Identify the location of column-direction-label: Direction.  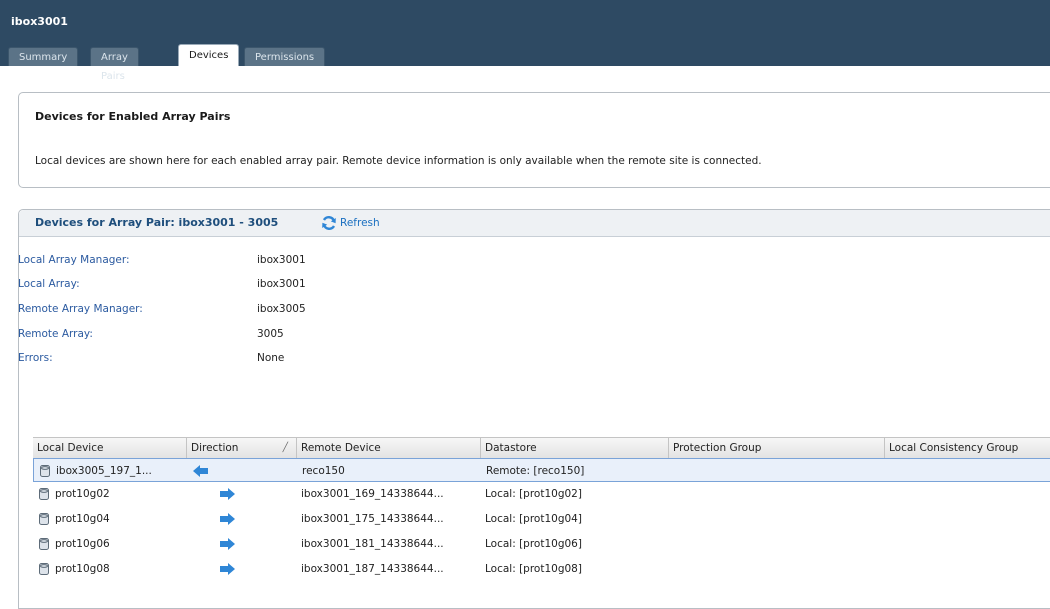
(215, 448).